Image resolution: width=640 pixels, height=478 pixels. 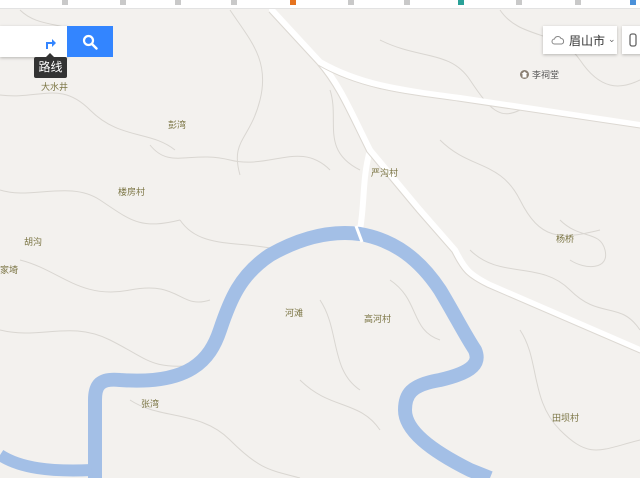 I want to click on city-name: 眉山市, so click(x=587, y=40).